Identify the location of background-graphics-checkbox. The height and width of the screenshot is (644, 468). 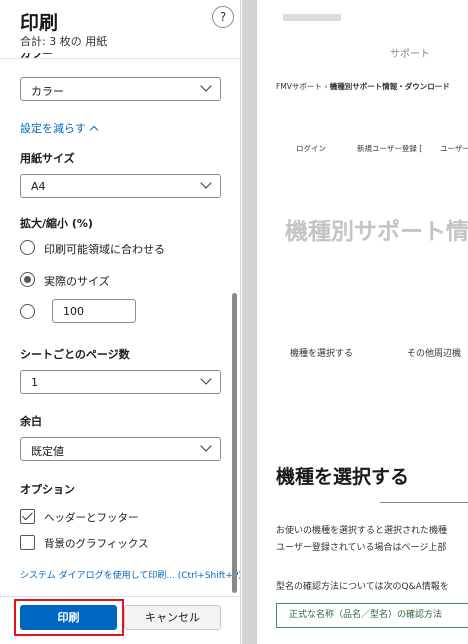
(27, 542).